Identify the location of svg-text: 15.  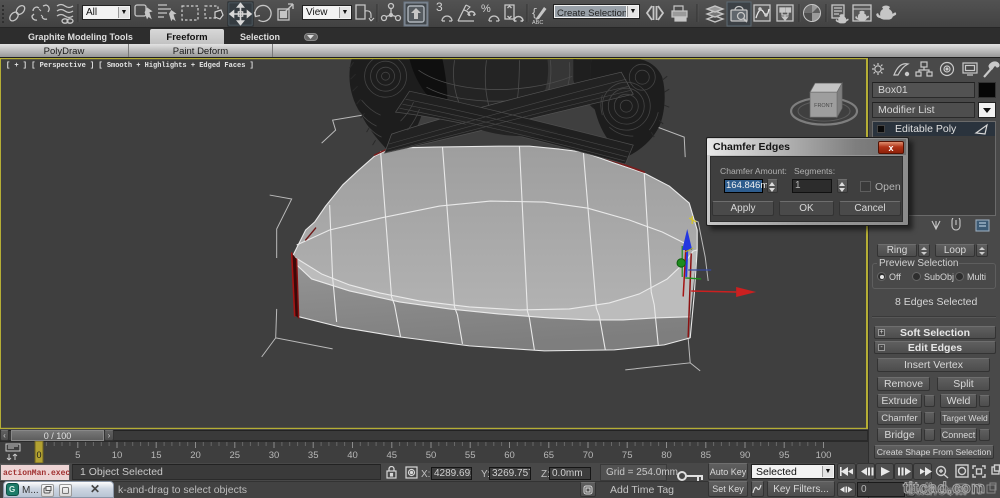
(156, 455).